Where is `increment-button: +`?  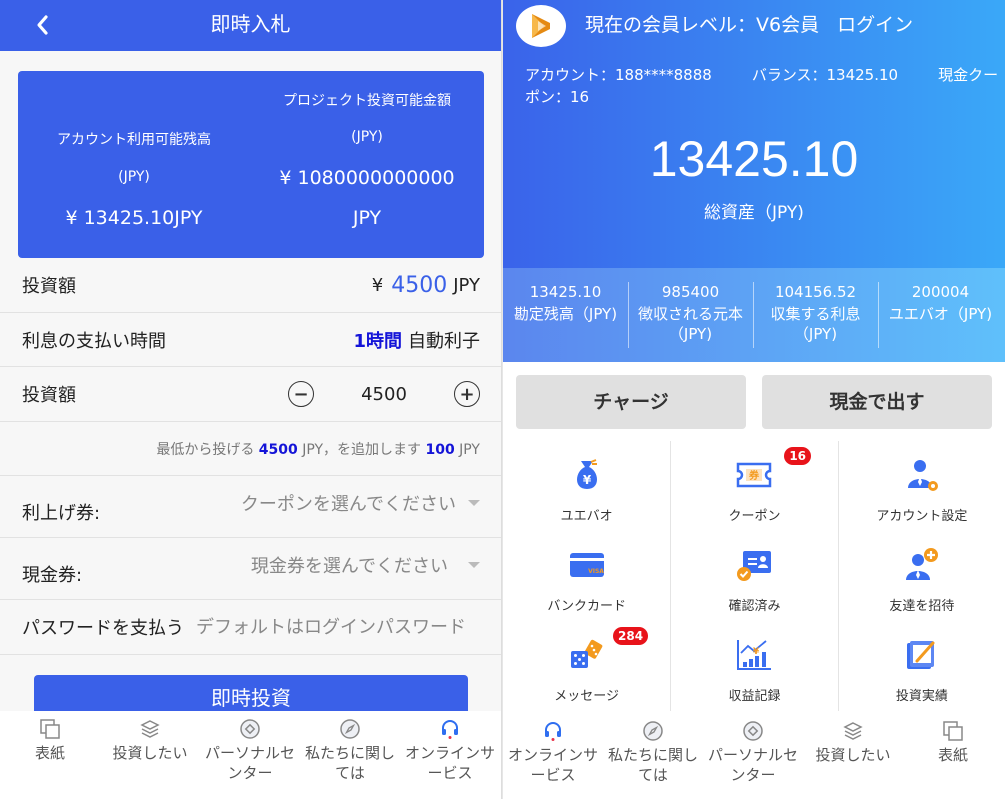
increment-button: + is located at coordinates (467, 394).